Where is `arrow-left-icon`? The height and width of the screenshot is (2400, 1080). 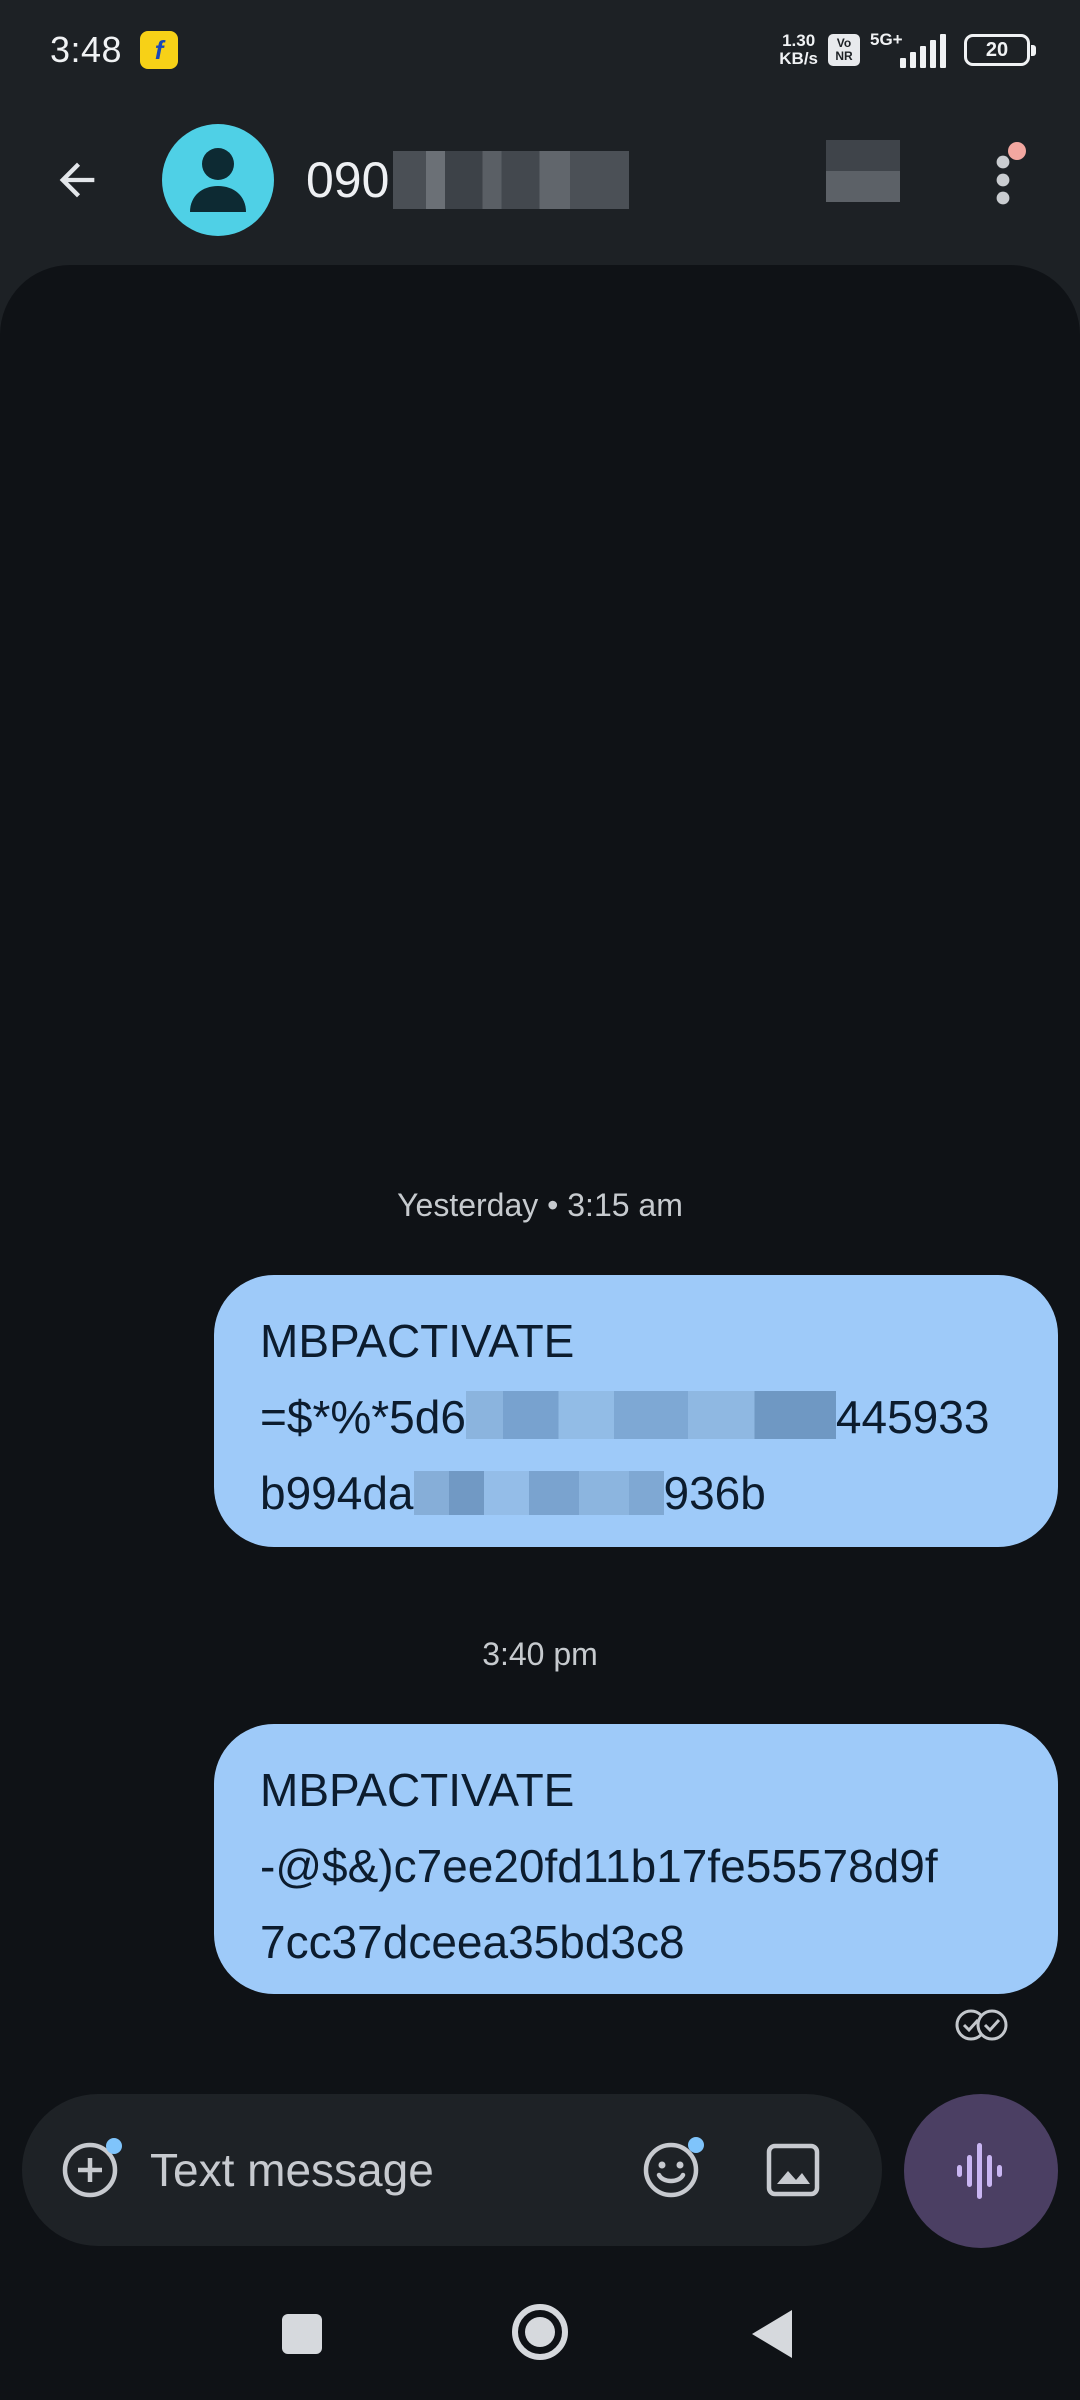 arrow-left-icon is located at coordinates (77, 180).